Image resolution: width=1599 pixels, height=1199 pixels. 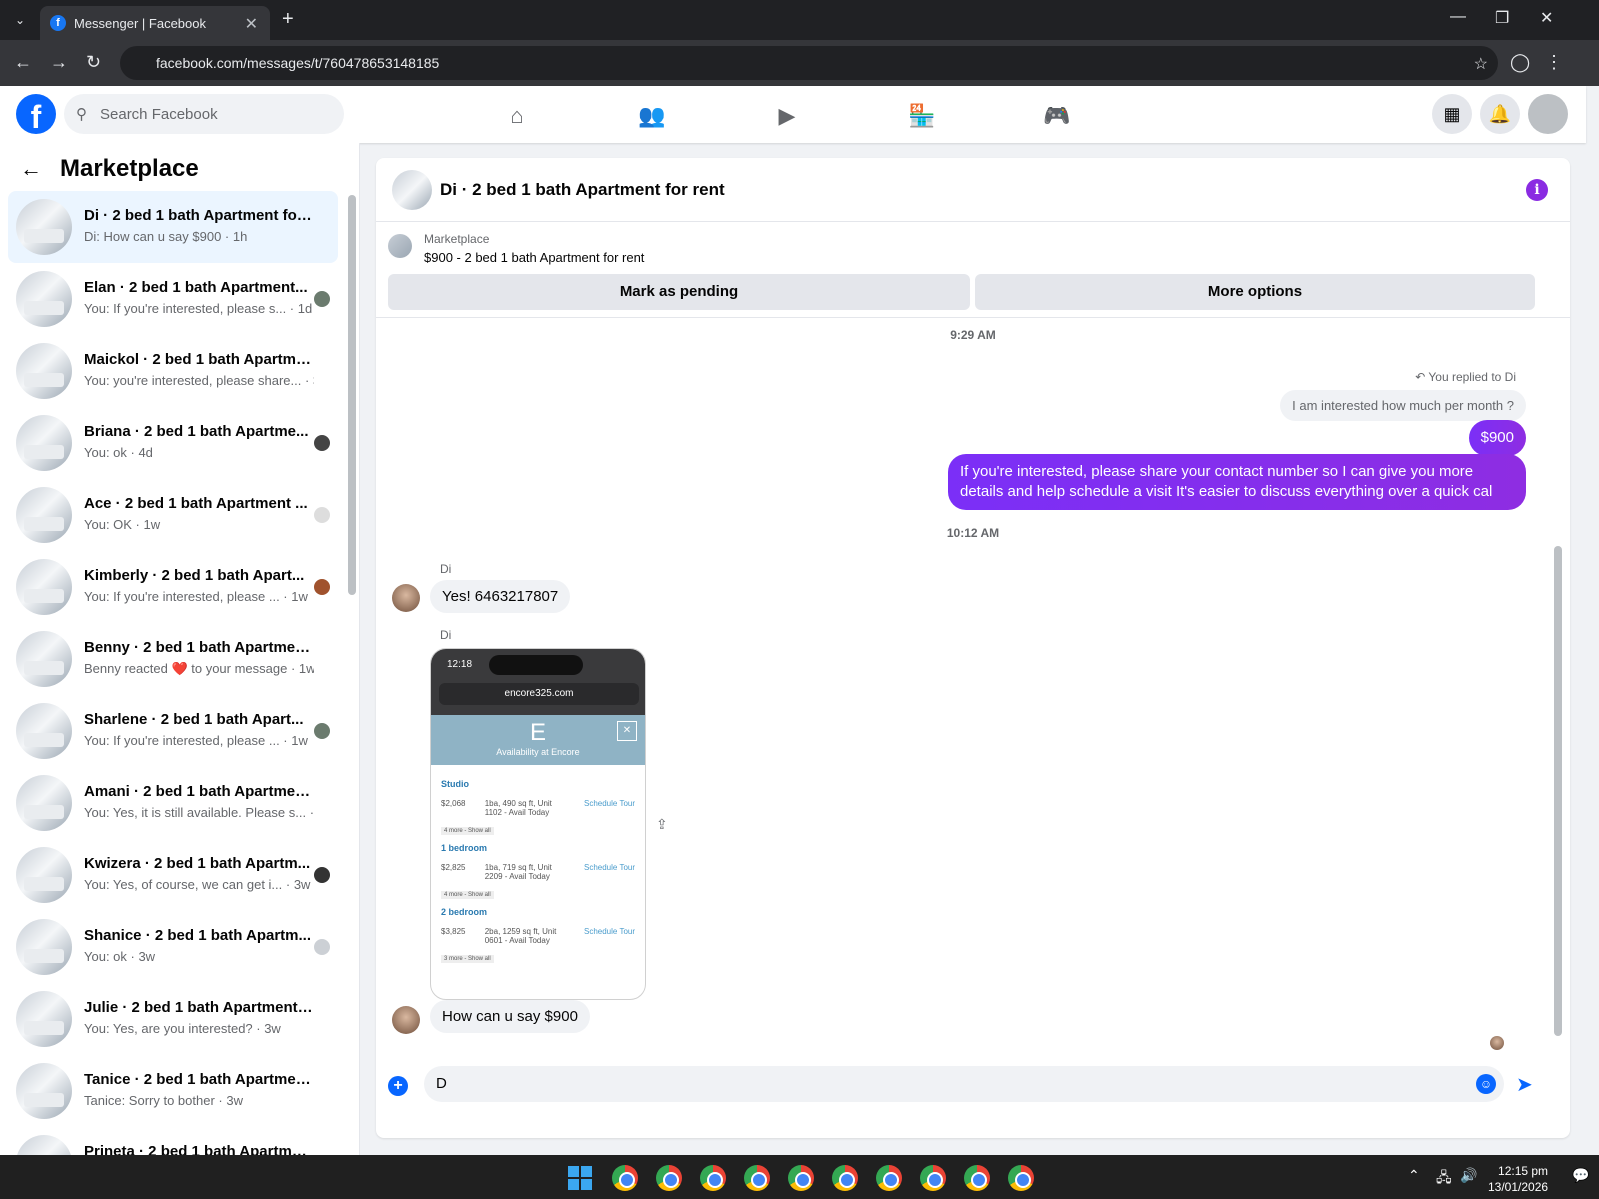 I want to click on friends-icon: 👥, so click(x=652, y=116).